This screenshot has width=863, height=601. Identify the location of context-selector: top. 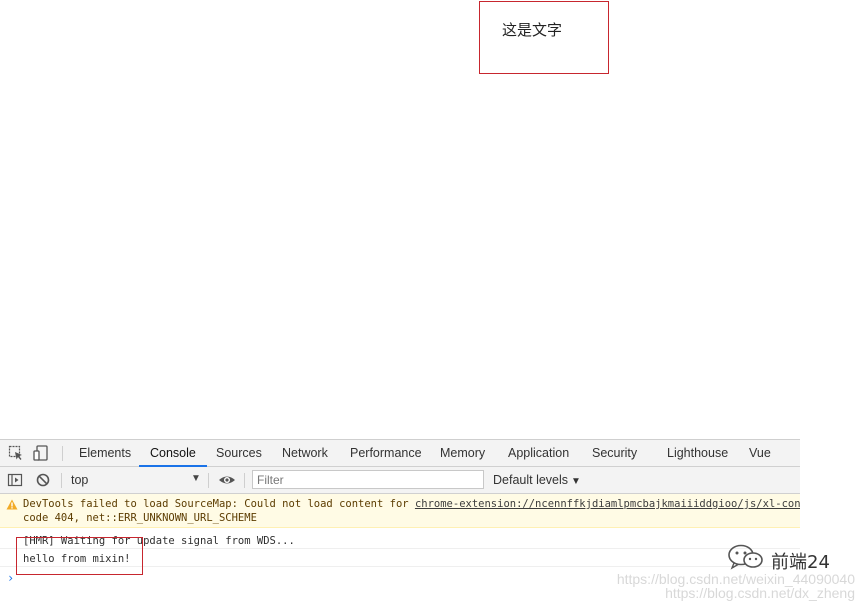
(79, 480).